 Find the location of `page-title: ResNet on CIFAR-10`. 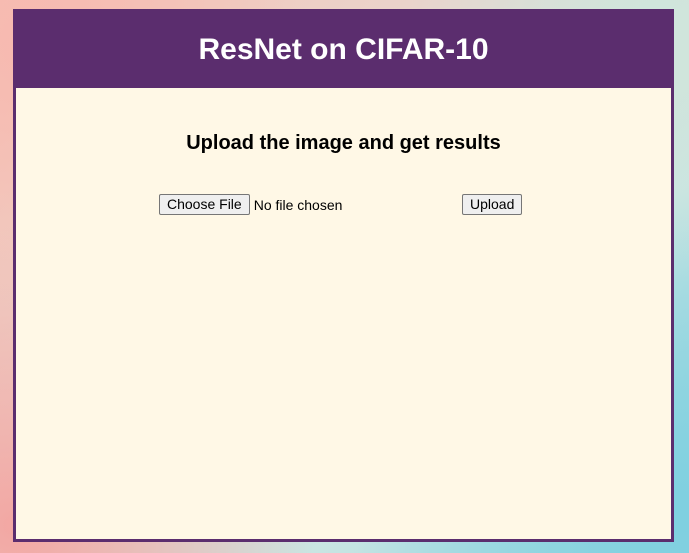

page-title: ResNet on CIFAR-10 is located at coordinates (343, 49).